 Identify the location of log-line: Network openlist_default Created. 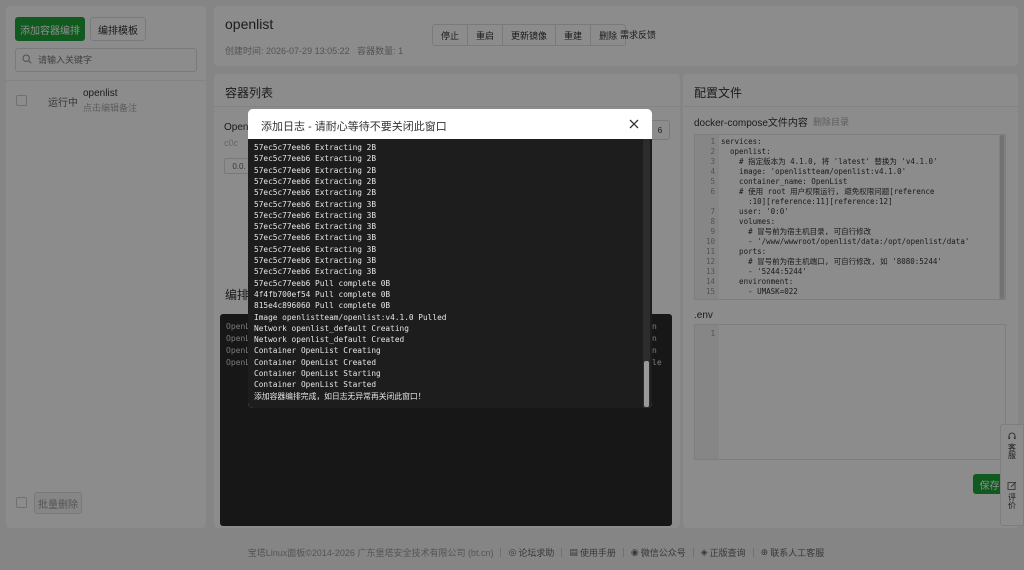
(329, 340).